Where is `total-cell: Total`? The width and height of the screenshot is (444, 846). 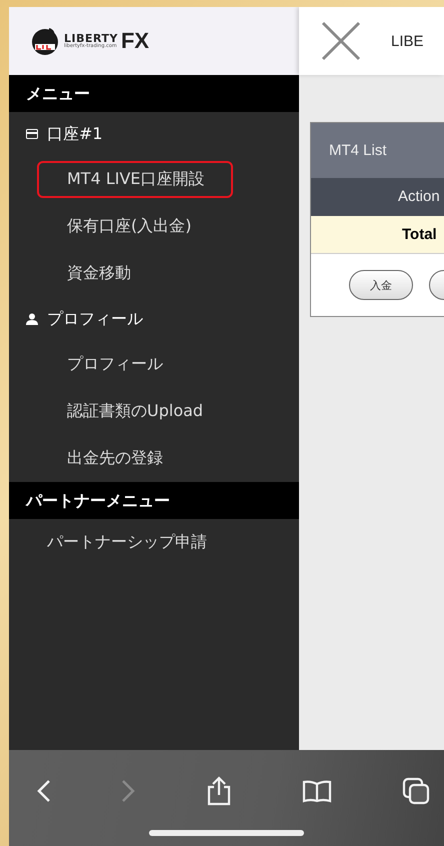 total-cell: Total is located at coordinates (377, 235).